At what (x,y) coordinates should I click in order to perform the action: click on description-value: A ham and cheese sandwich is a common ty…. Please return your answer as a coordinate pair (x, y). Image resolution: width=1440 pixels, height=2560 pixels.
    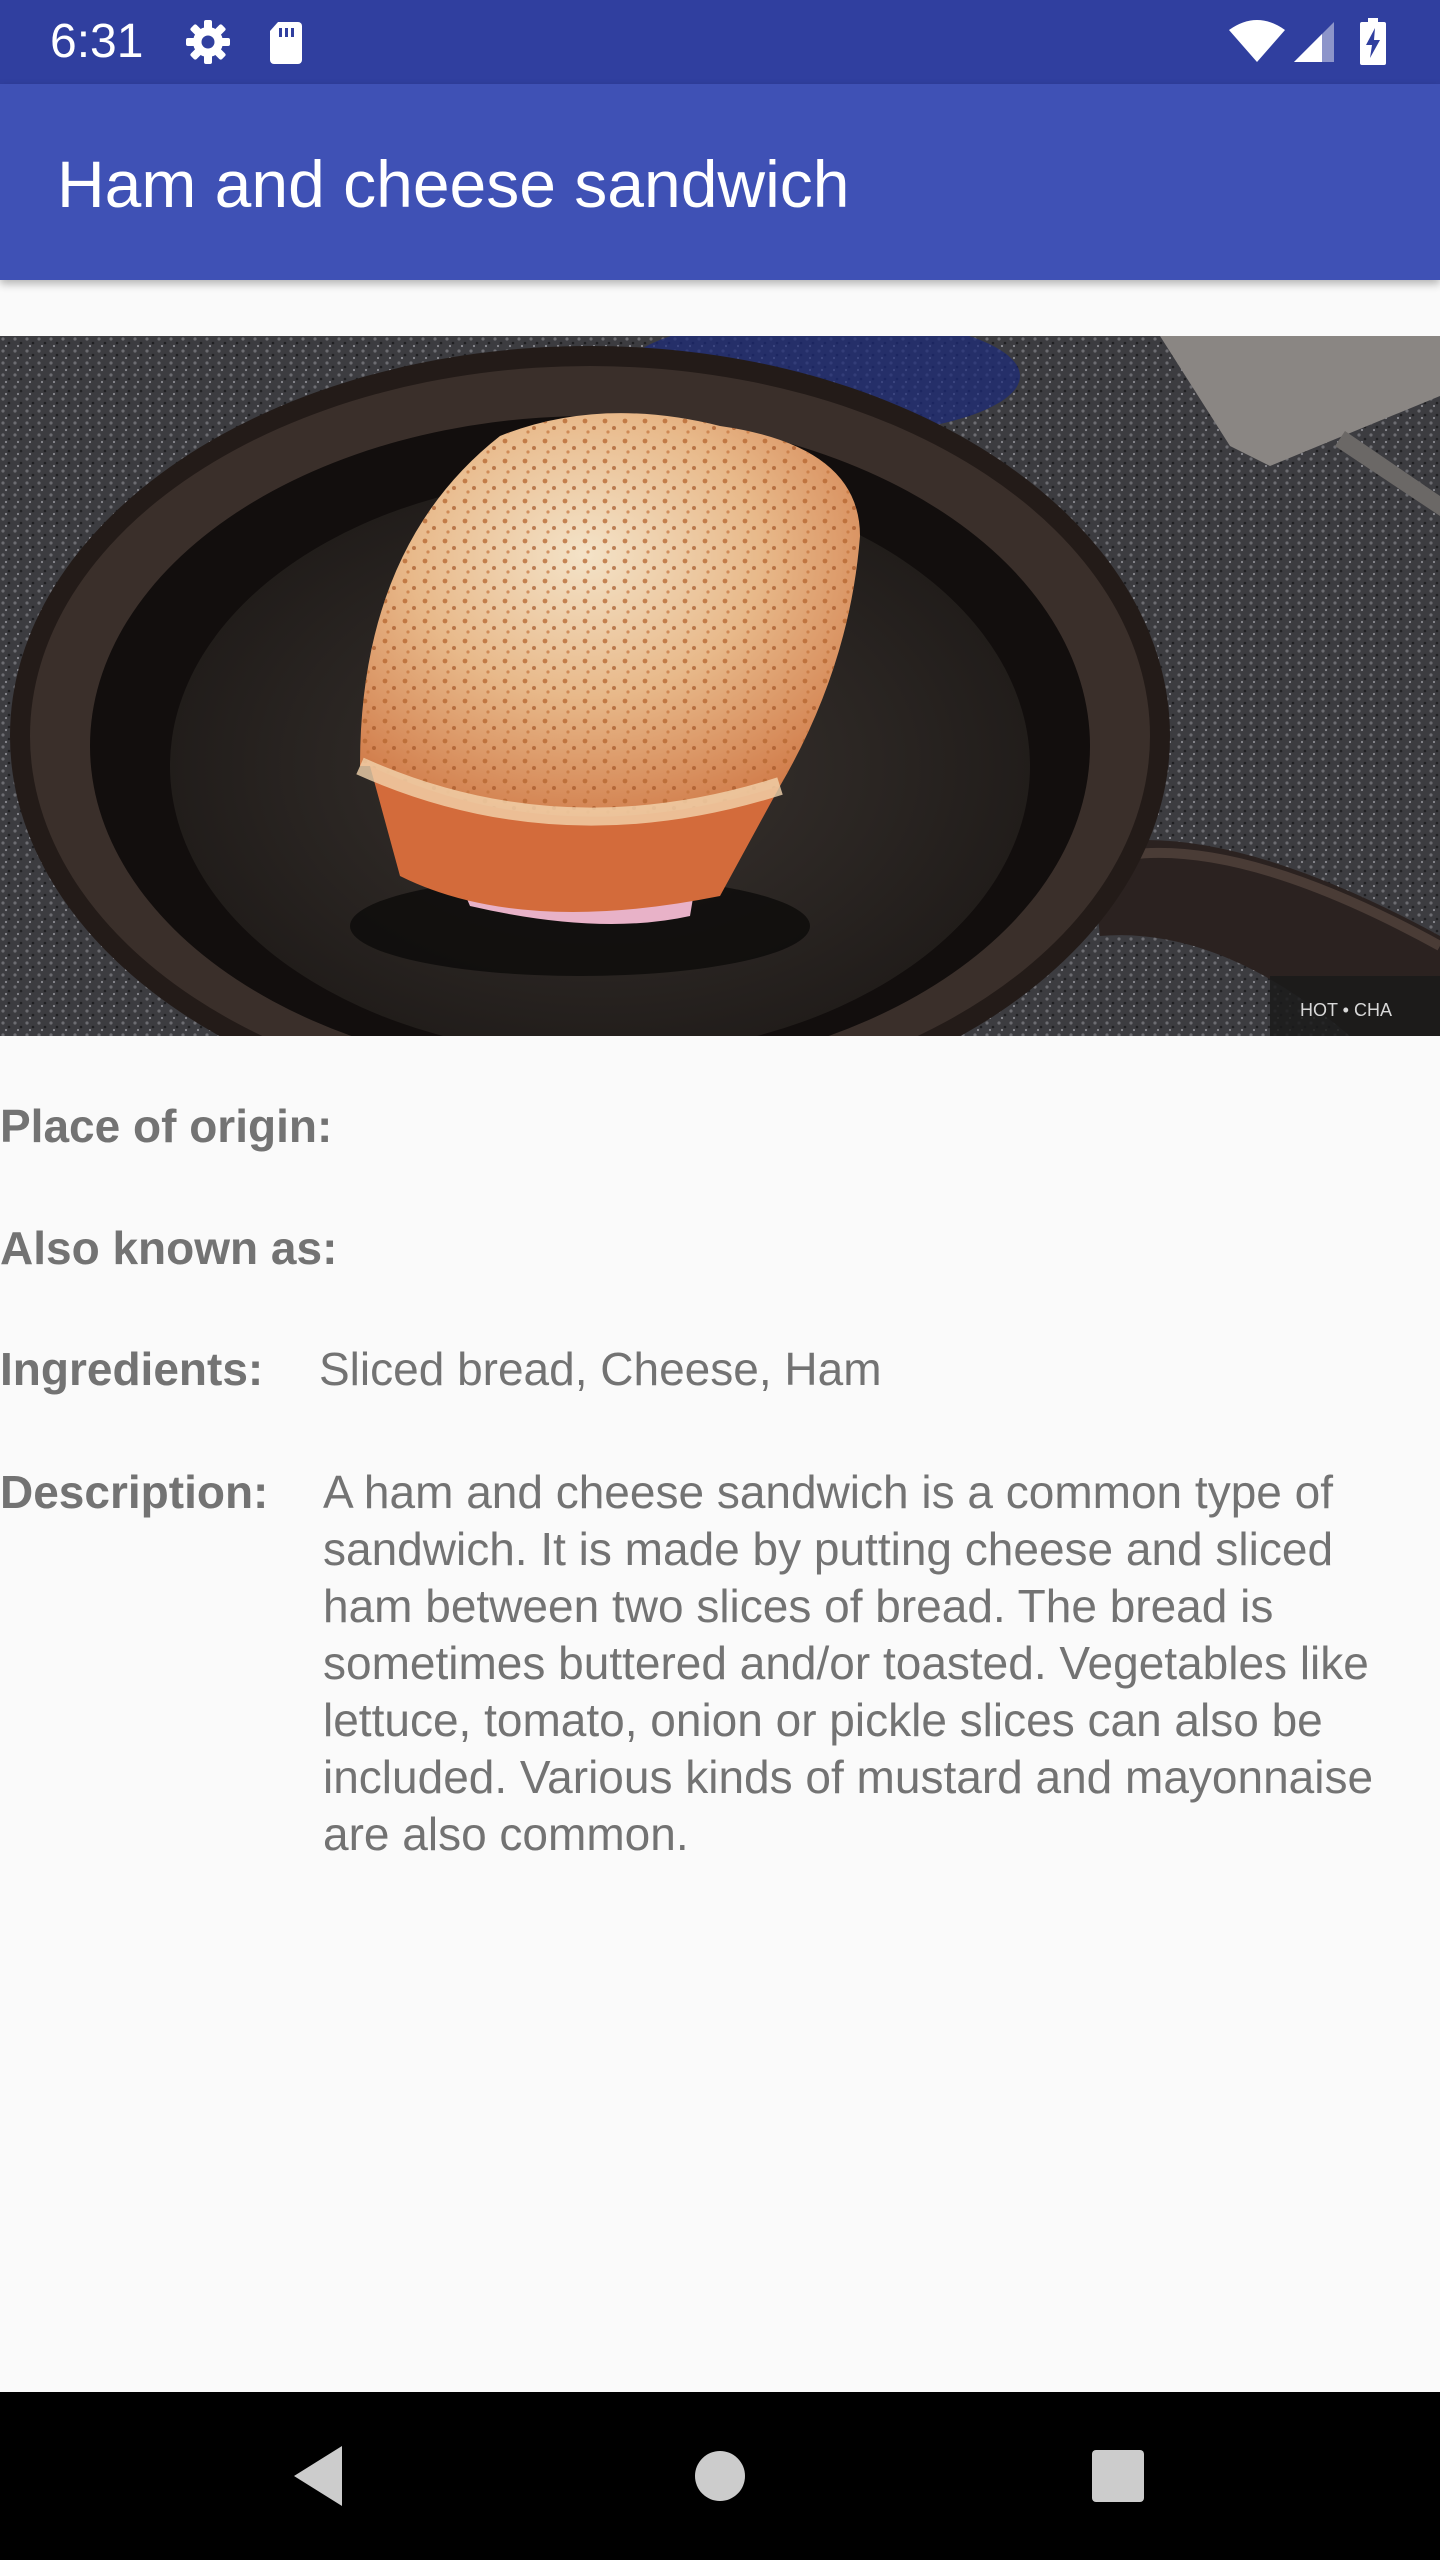
    Looking at the image, I should click on (848, 1663).